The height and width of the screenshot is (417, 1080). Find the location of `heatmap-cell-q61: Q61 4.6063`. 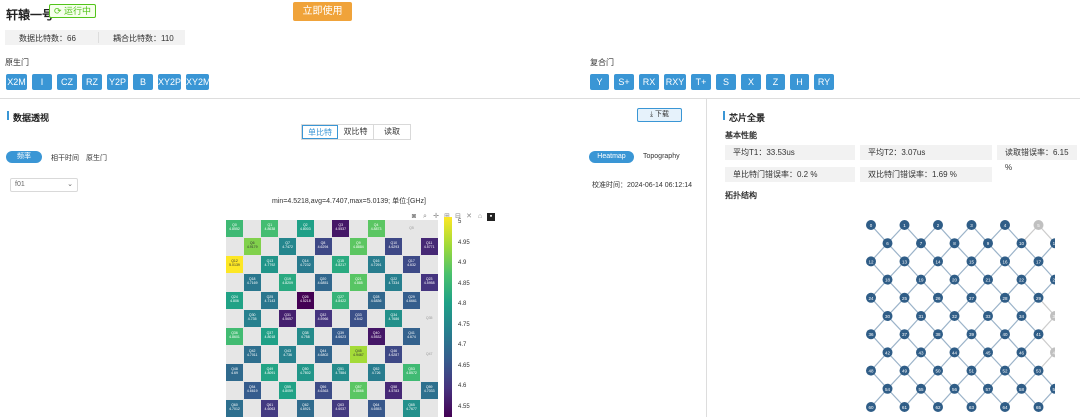

heatmap-cell-q61: Q61 4.6063 is located at coordinates (270, 408).